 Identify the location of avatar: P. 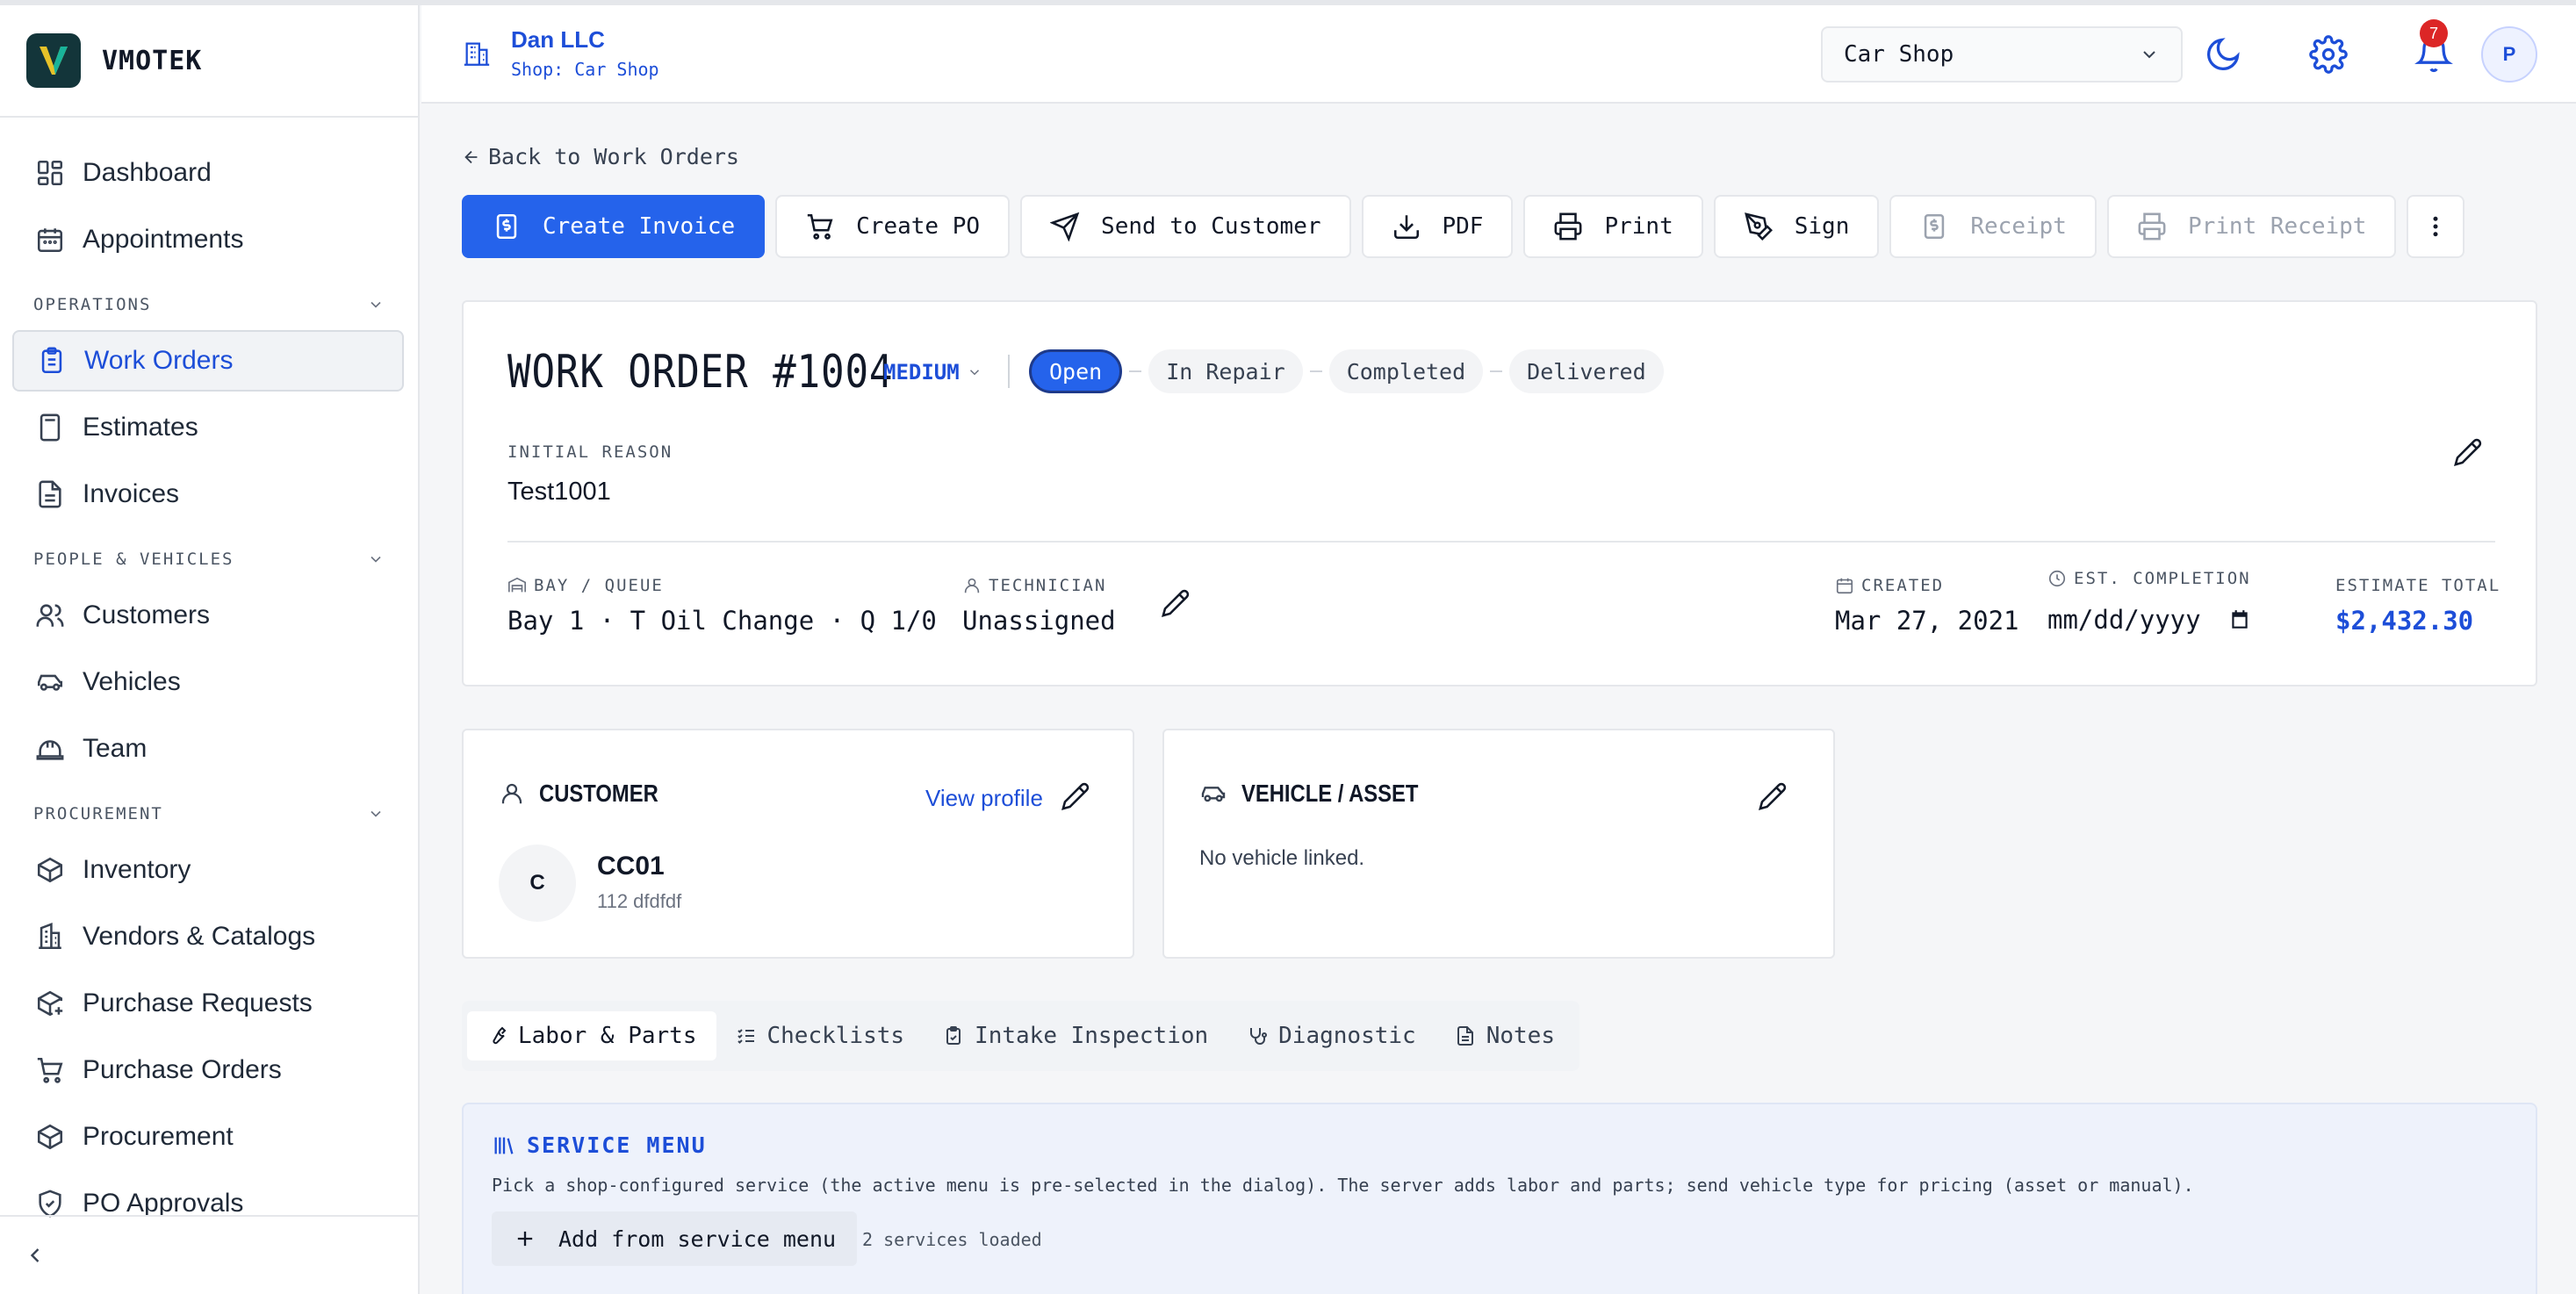
(2509, 54).